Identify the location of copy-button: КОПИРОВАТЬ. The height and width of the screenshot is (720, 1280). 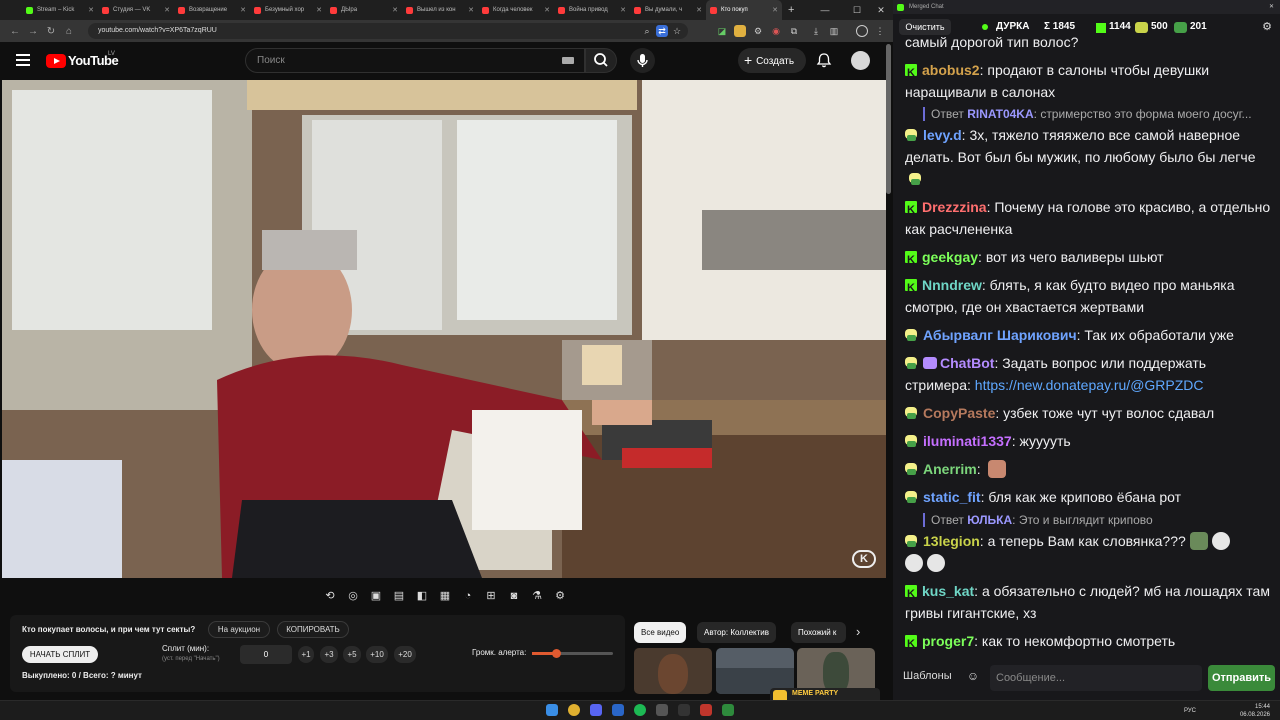
(313, 629).